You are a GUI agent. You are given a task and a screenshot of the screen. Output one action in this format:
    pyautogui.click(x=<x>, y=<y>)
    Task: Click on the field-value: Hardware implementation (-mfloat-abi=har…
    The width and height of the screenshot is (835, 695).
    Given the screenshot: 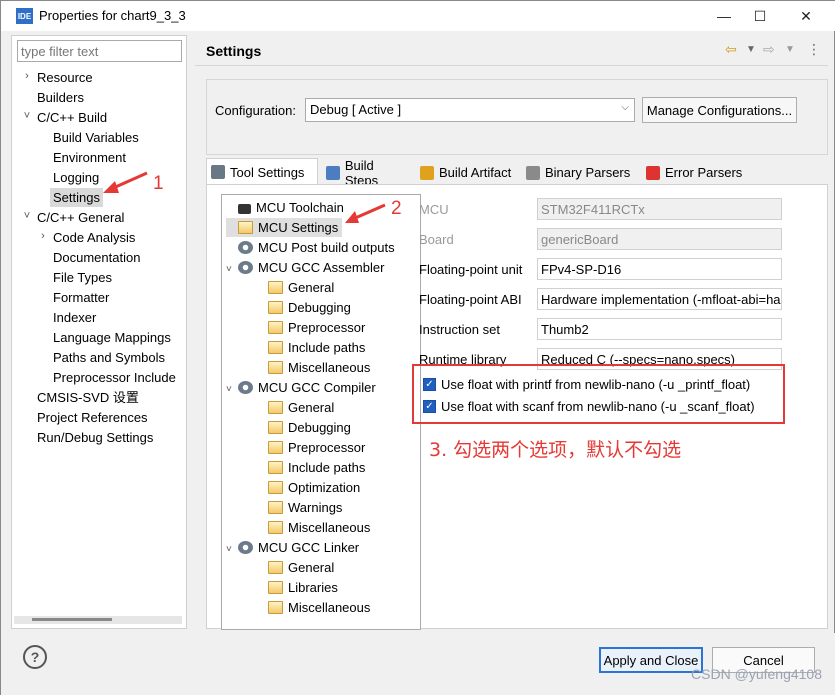 What is the action you would take?
    pyautogui.click(x=659, y=299)
    